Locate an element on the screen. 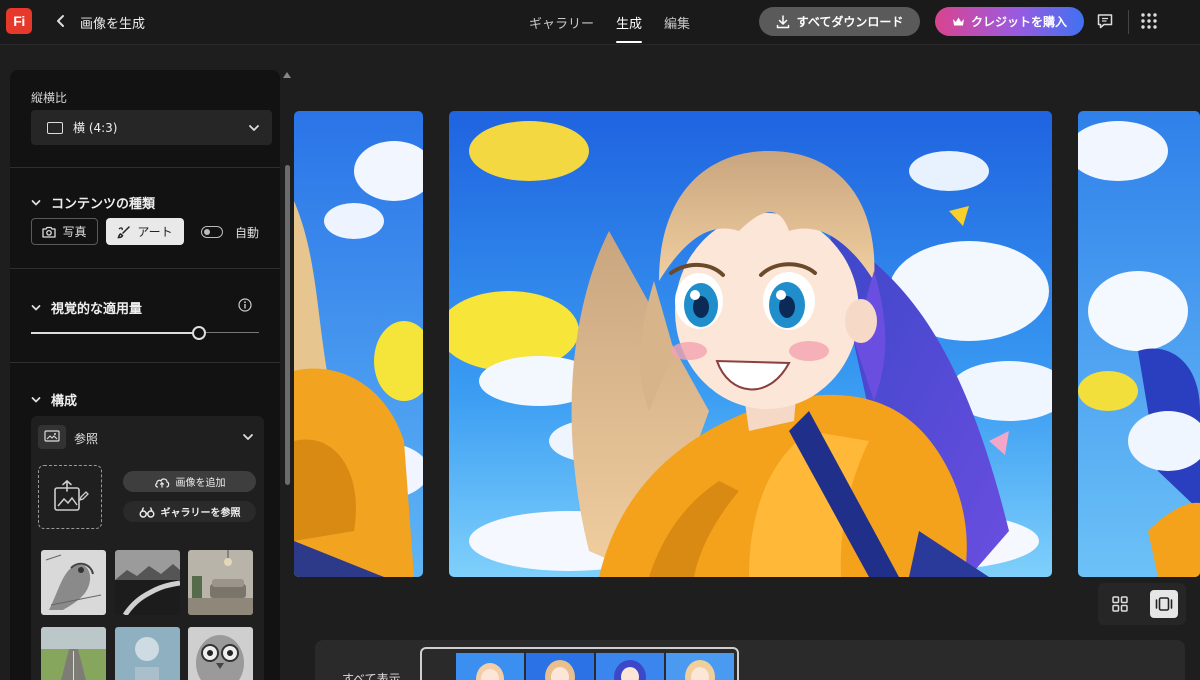 This screenshot has width=1200, height=680. aspect-ratio-select: 横 (4:3) is located at coordinates (151, 127).